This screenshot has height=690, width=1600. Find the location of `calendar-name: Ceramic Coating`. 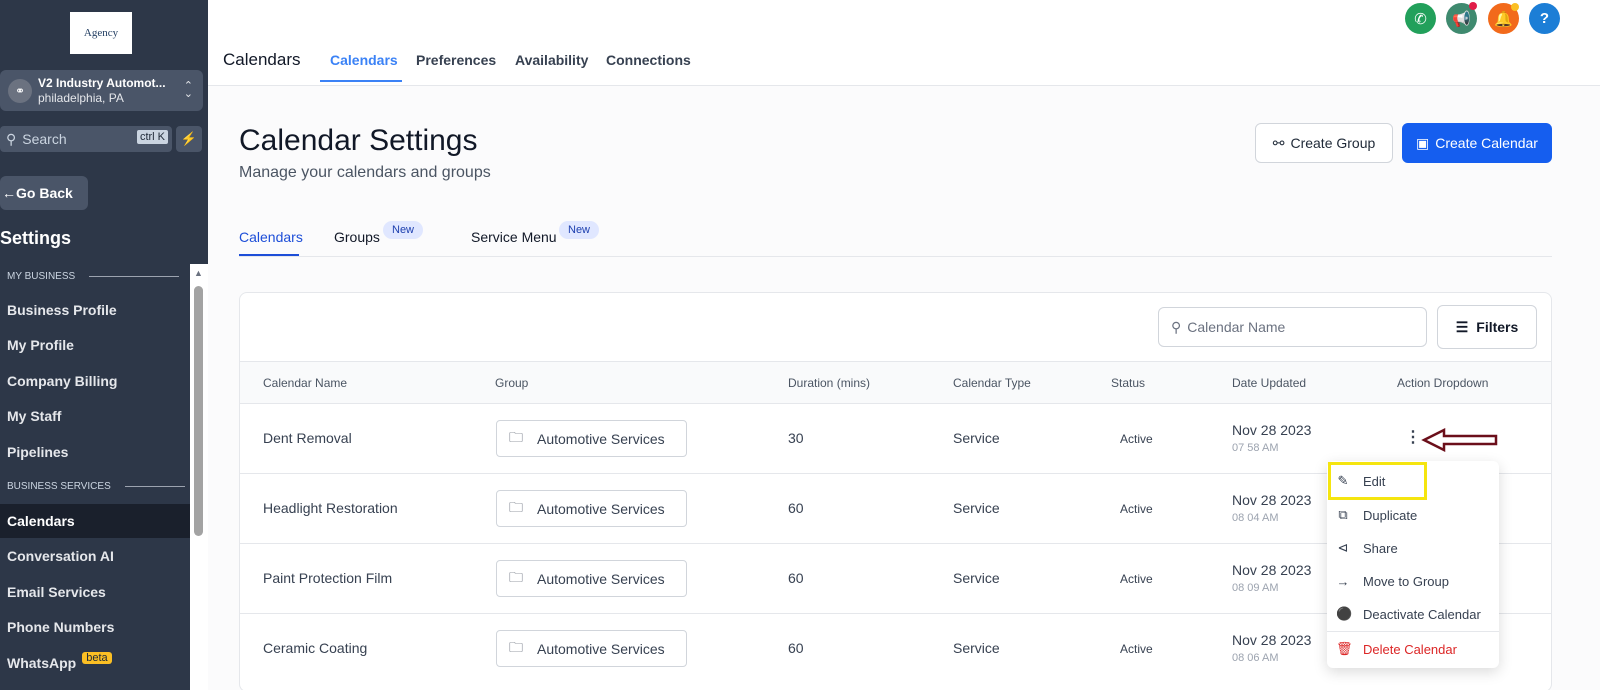

calendar-name: Ceramic Coating is located at coordinates (315, 648).